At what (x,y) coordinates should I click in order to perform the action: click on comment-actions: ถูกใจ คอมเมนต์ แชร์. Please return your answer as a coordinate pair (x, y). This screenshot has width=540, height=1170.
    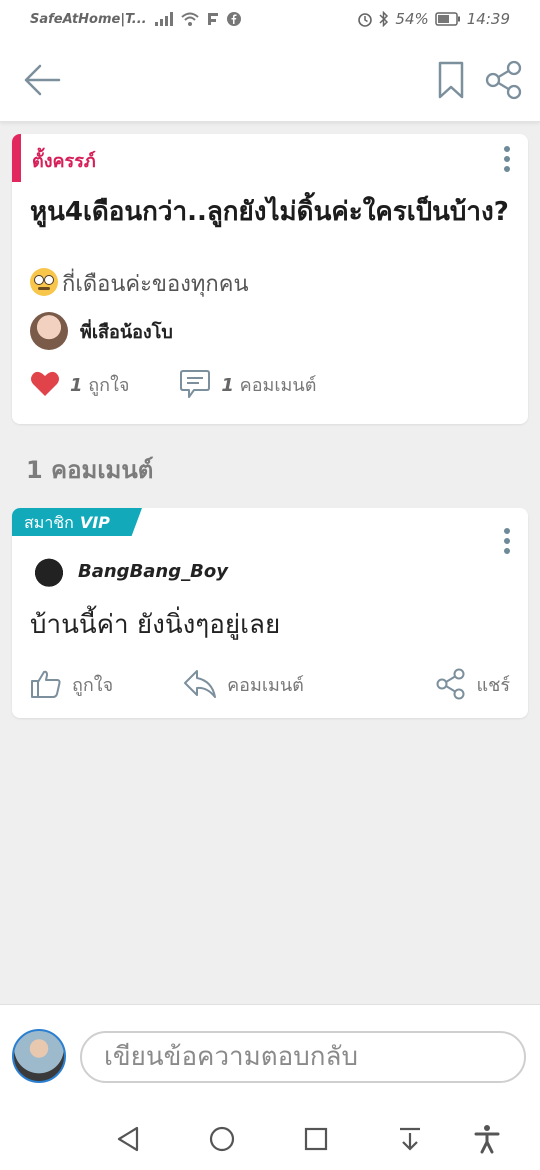
    Looking at the image, I should click on (270, 684).